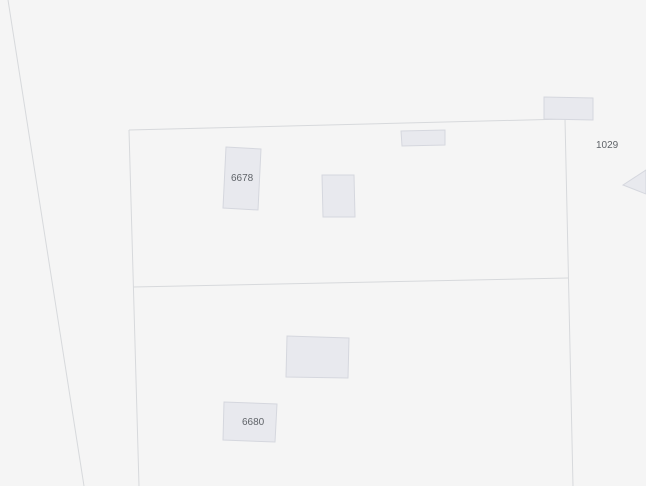  What do you see at coordinates (569, 302) in the screenshot?
I see `parcel-right-line` at bounding box center [569, 302].